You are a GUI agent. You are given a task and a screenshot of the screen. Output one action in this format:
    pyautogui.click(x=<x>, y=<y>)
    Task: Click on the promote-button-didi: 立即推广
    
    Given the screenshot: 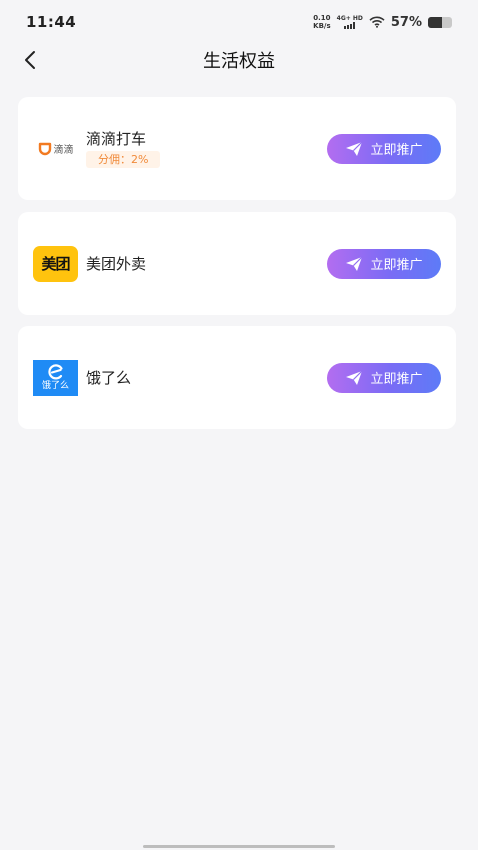 What is the action you would take?
    pyautogui.click(x=384, y=148)
    